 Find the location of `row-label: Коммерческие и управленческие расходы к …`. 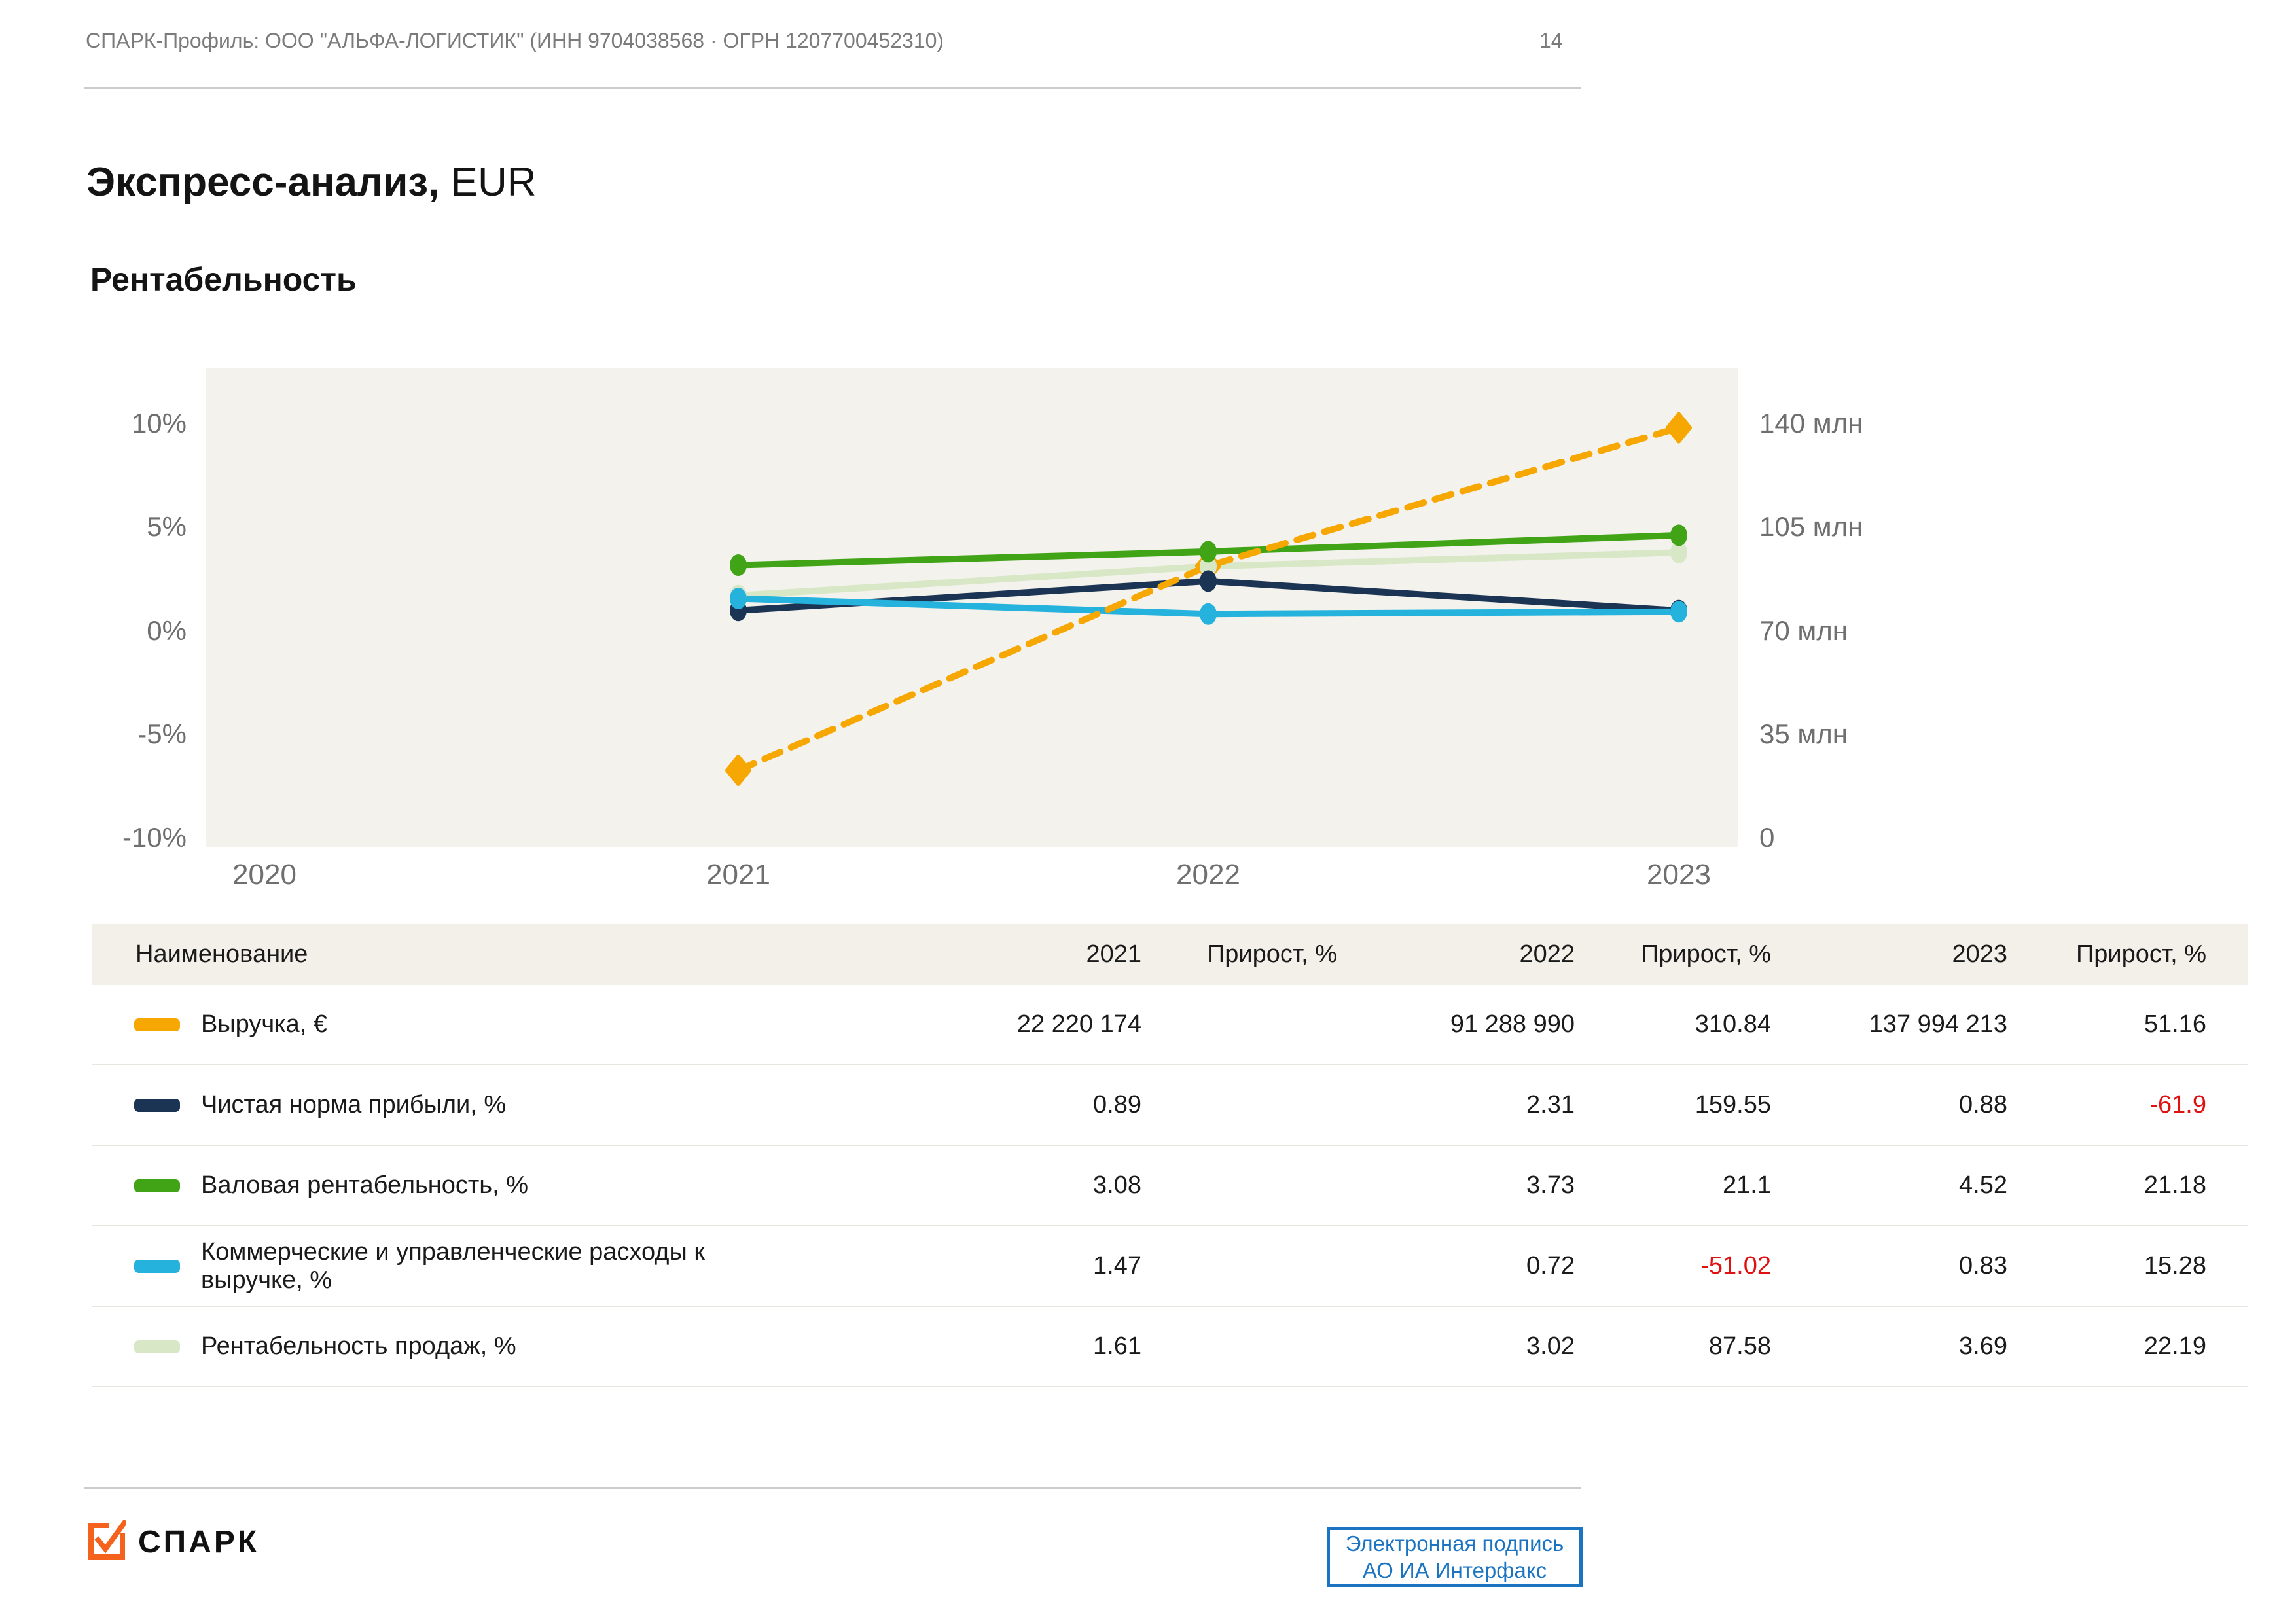

row-label: Коммерческие и управленческие расходы к … is located at coordinates (453, 1266).